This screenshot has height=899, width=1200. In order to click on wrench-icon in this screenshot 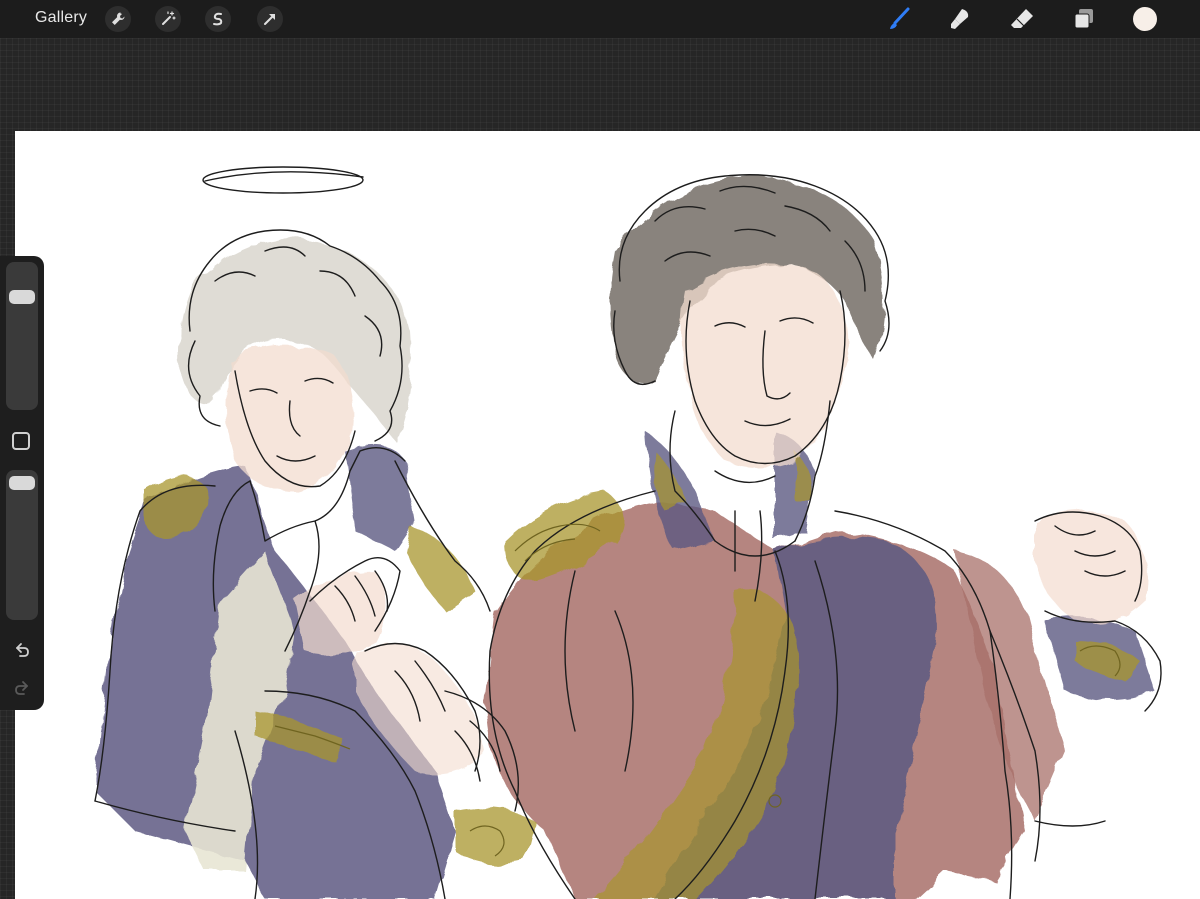, I will do `click(118, 18)`.